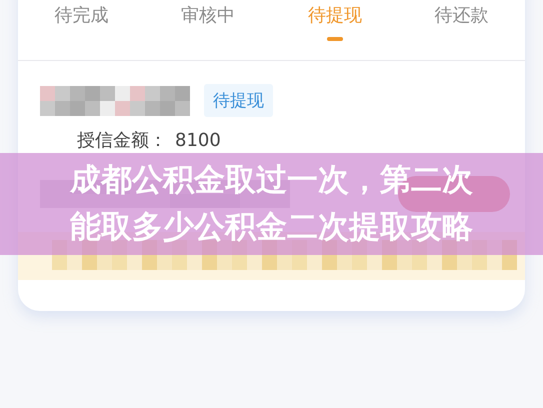 The image size is (543, 408). Describe the element at coordinates (122, 141) in the screenshot. I see `credit-label: 授信金额：` at that location.